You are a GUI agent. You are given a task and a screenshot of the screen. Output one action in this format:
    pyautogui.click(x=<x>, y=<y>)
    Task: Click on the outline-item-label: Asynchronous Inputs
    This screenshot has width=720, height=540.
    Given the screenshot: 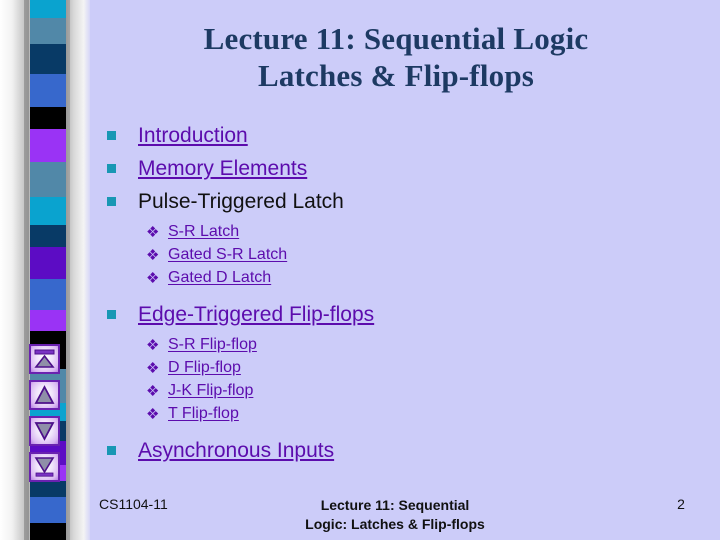 What is the action you would take?
    pyautogui.click(x=236, y=450)
    